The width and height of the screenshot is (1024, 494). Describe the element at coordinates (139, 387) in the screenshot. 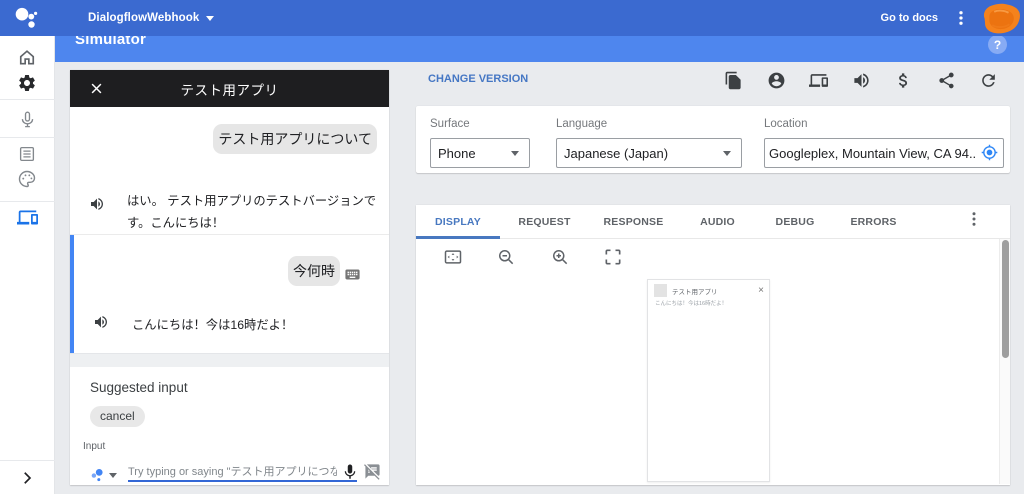

I see `suggested-input-title: Suggested input` at that location.